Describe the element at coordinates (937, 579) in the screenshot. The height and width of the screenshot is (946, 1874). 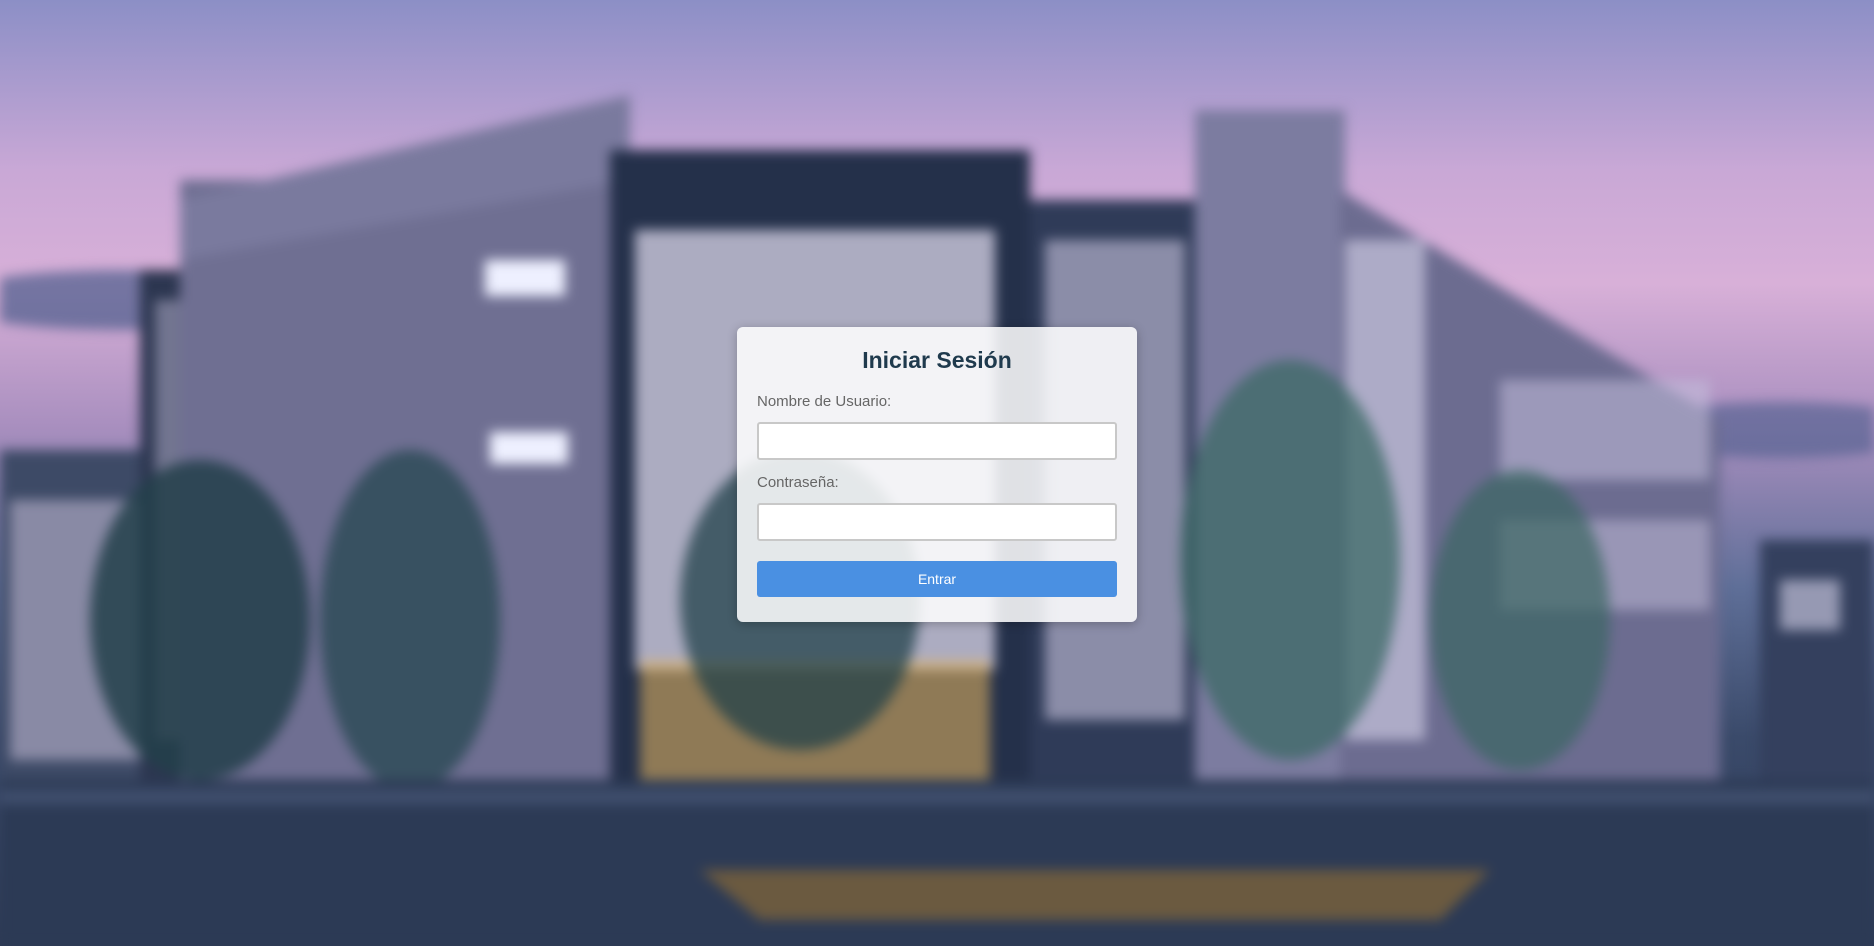
I see `login-submit-button: Entrar` at that location.